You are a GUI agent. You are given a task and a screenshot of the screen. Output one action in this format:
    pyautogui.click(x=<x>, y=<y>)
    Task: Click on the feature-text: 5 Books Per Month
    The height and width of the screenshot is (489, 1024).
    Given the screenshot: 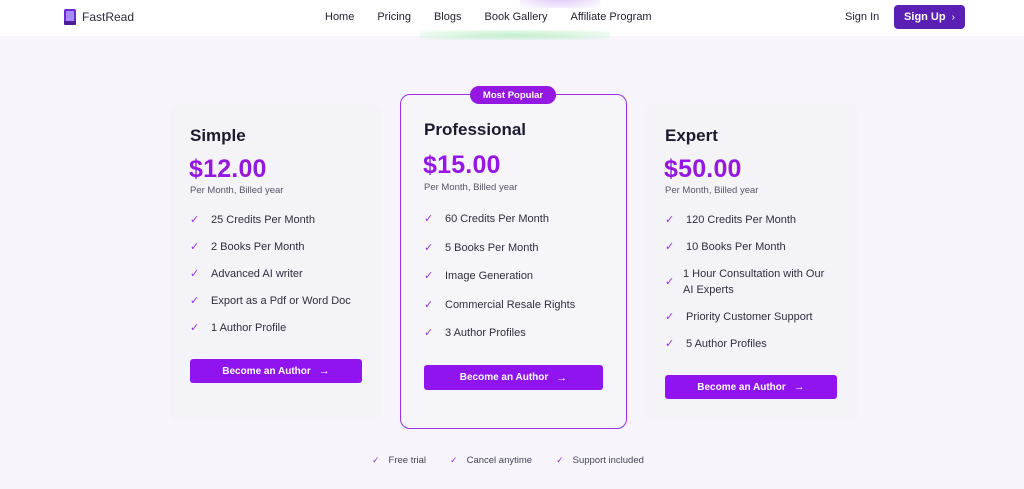 What is the action you would take?
    pyautogui.click(x=492, y=247)
    